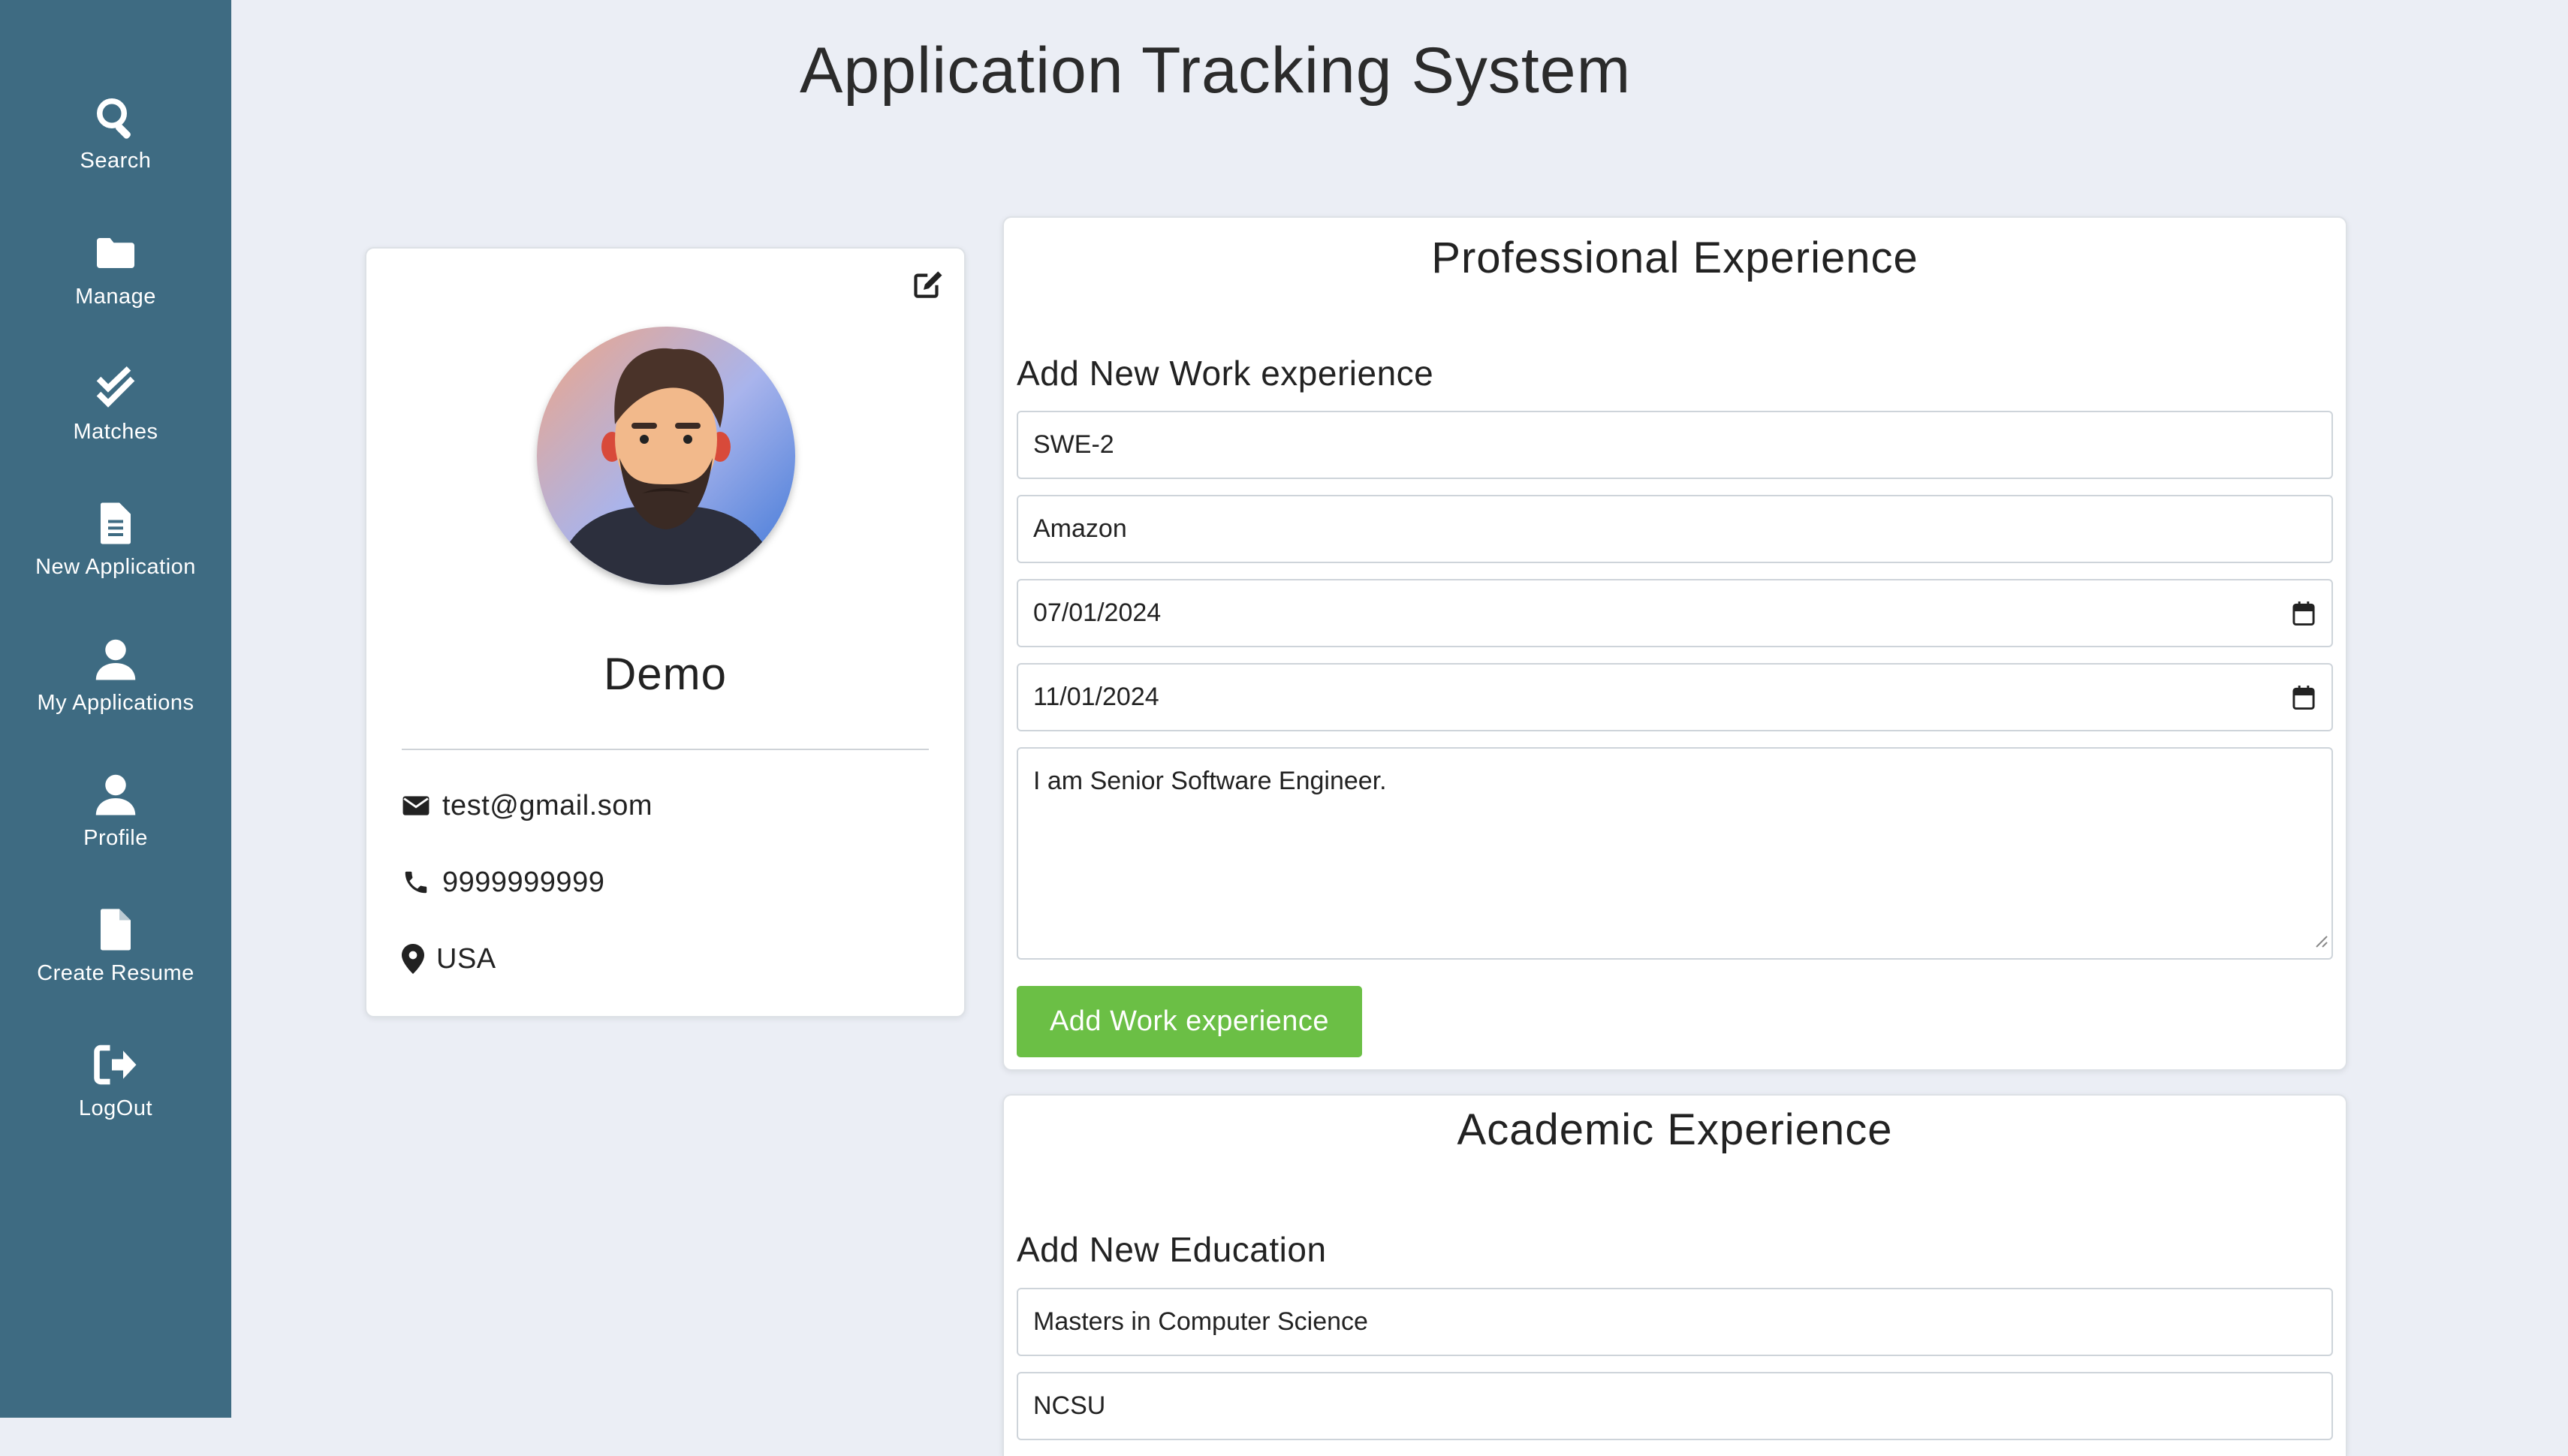  What do you see at coordinates (1675, 1406) in the screenshot?
I see `institution-input: NCSU` at bounding box center [1675, 1406].